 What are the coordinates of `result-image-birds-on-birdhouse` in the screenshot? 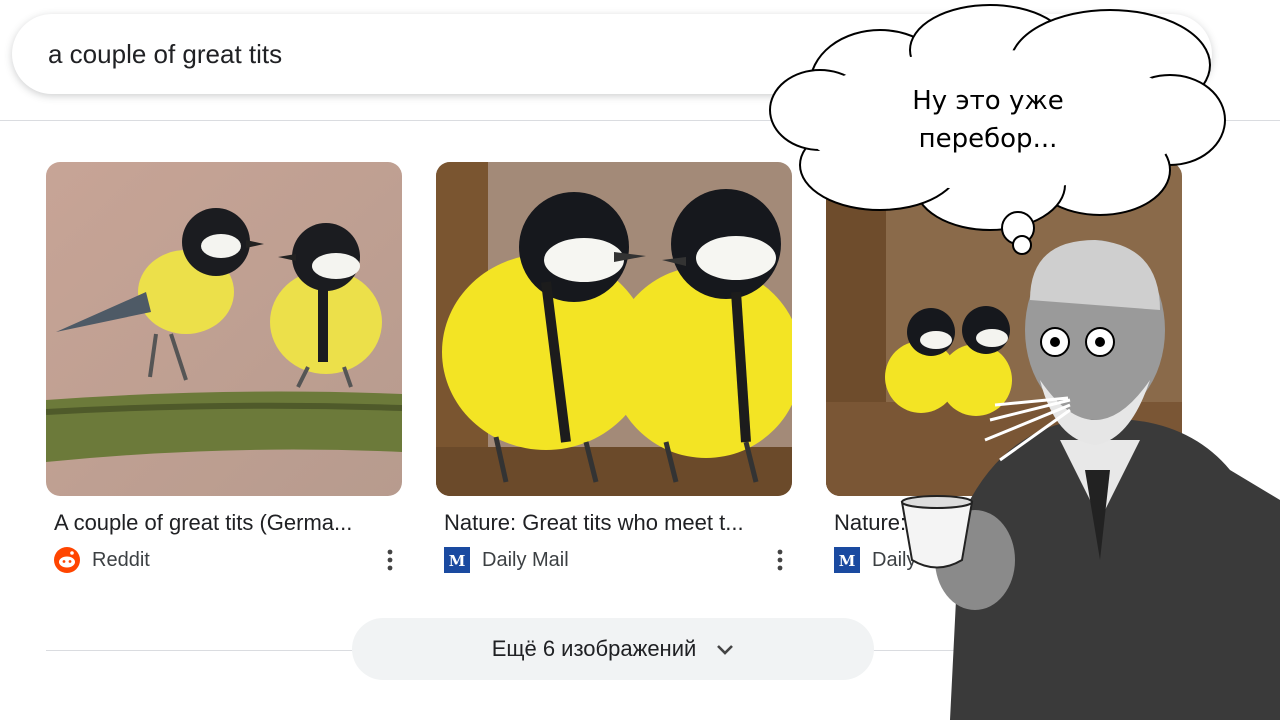 It's located at (1004, 329).